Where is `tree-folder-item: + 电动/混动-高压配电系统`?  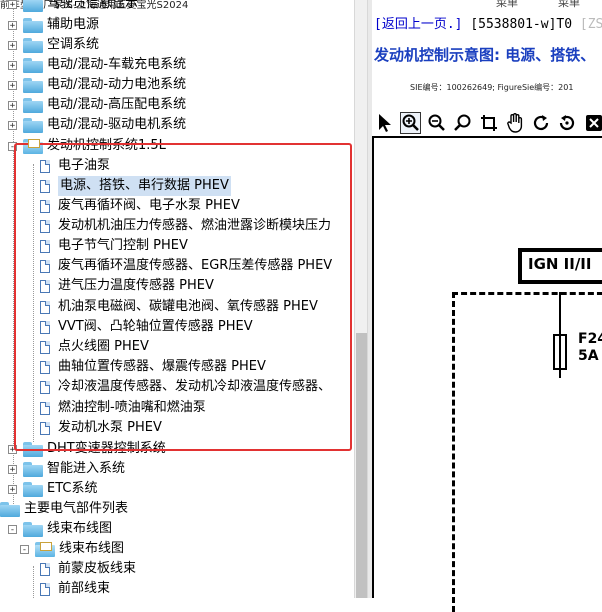
tree-folder-item: + 电动/混动-高压配电系统 is located at coordinates (97, 105).